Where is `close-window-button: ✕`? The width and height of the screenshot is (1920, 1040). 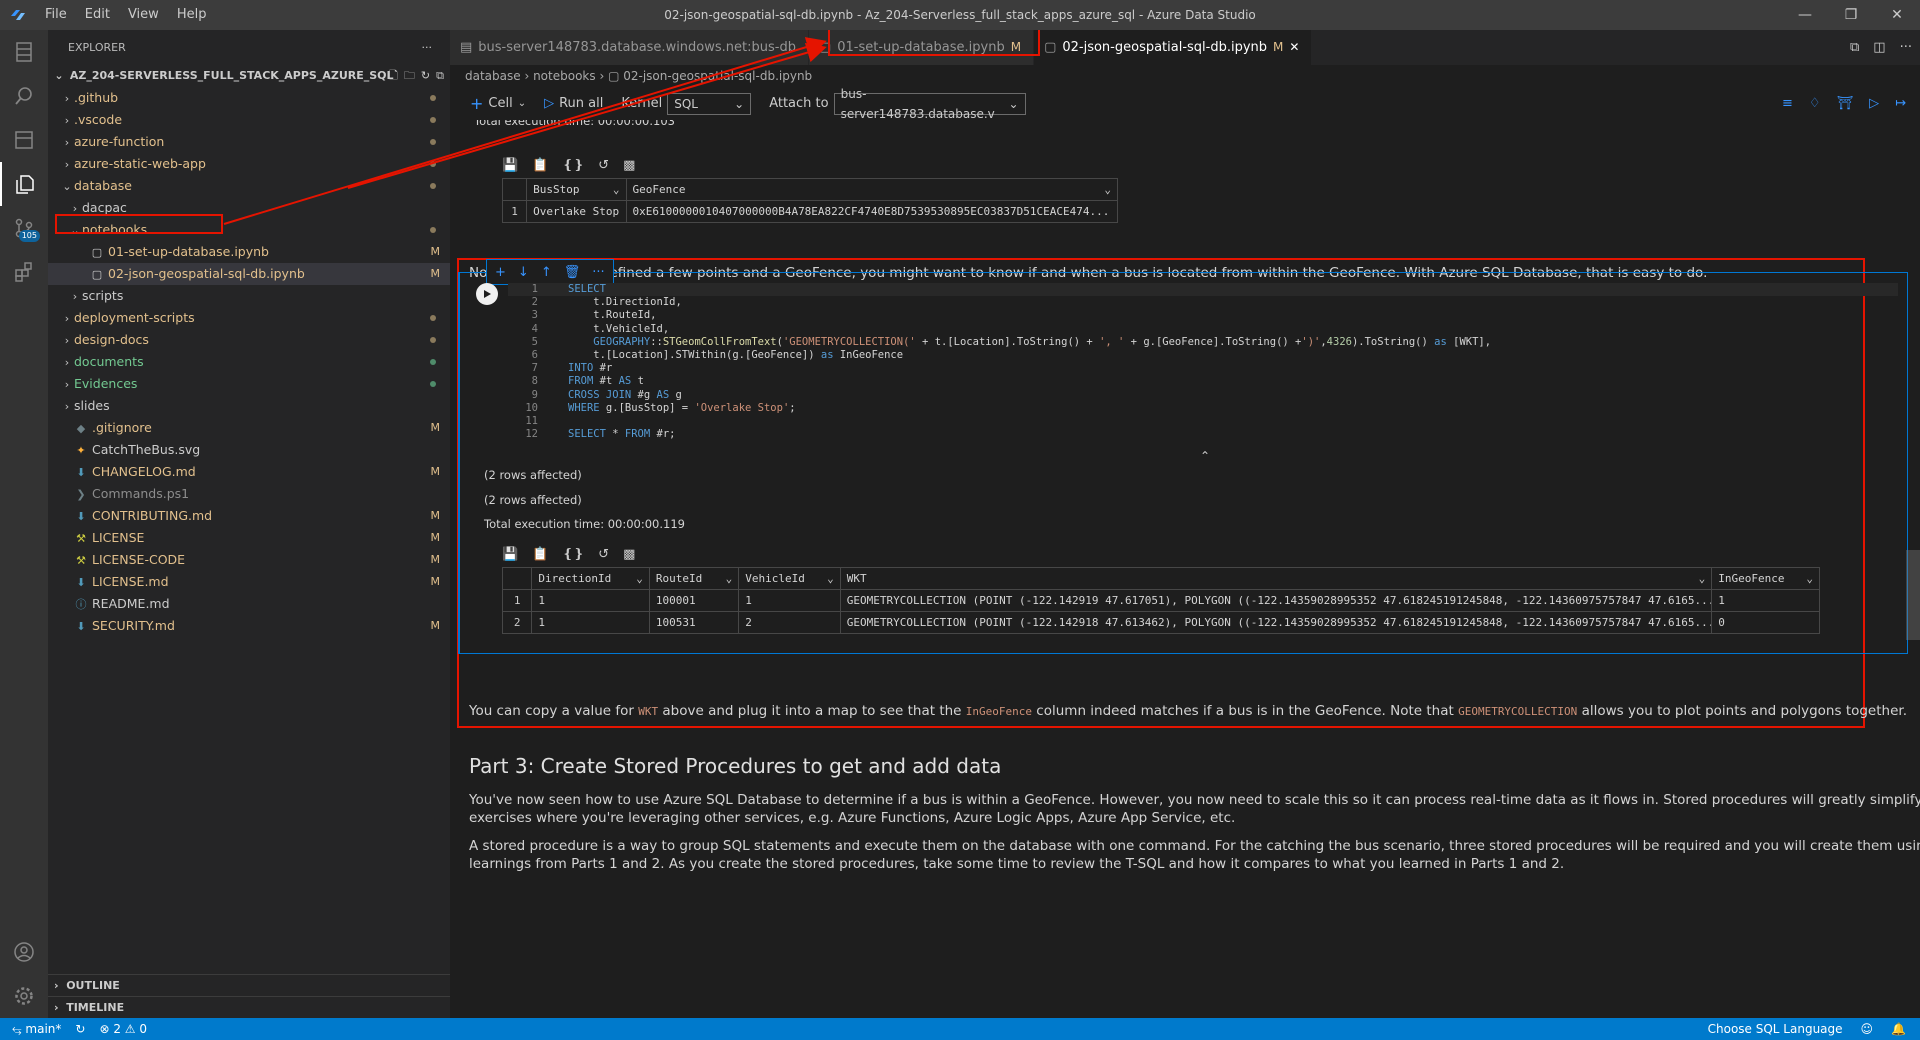
close-window-button: ✕ is located at coordinates (1897, 15).